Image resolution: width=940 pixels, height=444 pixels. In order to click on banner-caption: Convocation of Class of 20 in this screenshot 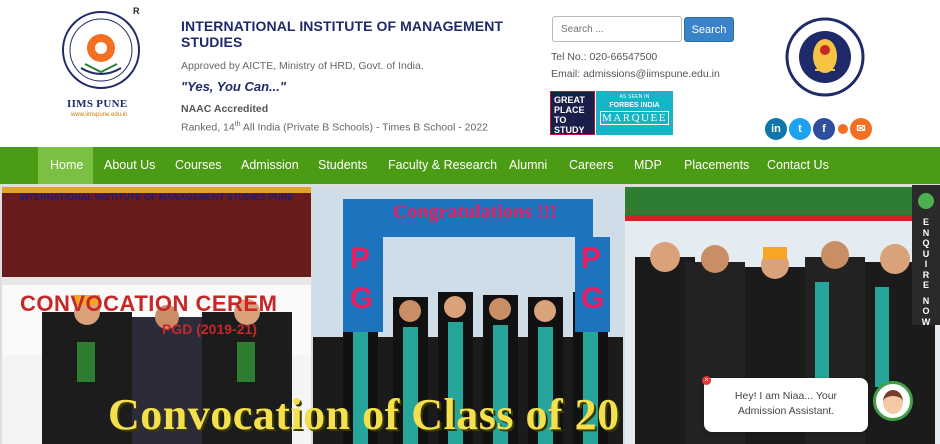, I will do `click(364, 414)`.